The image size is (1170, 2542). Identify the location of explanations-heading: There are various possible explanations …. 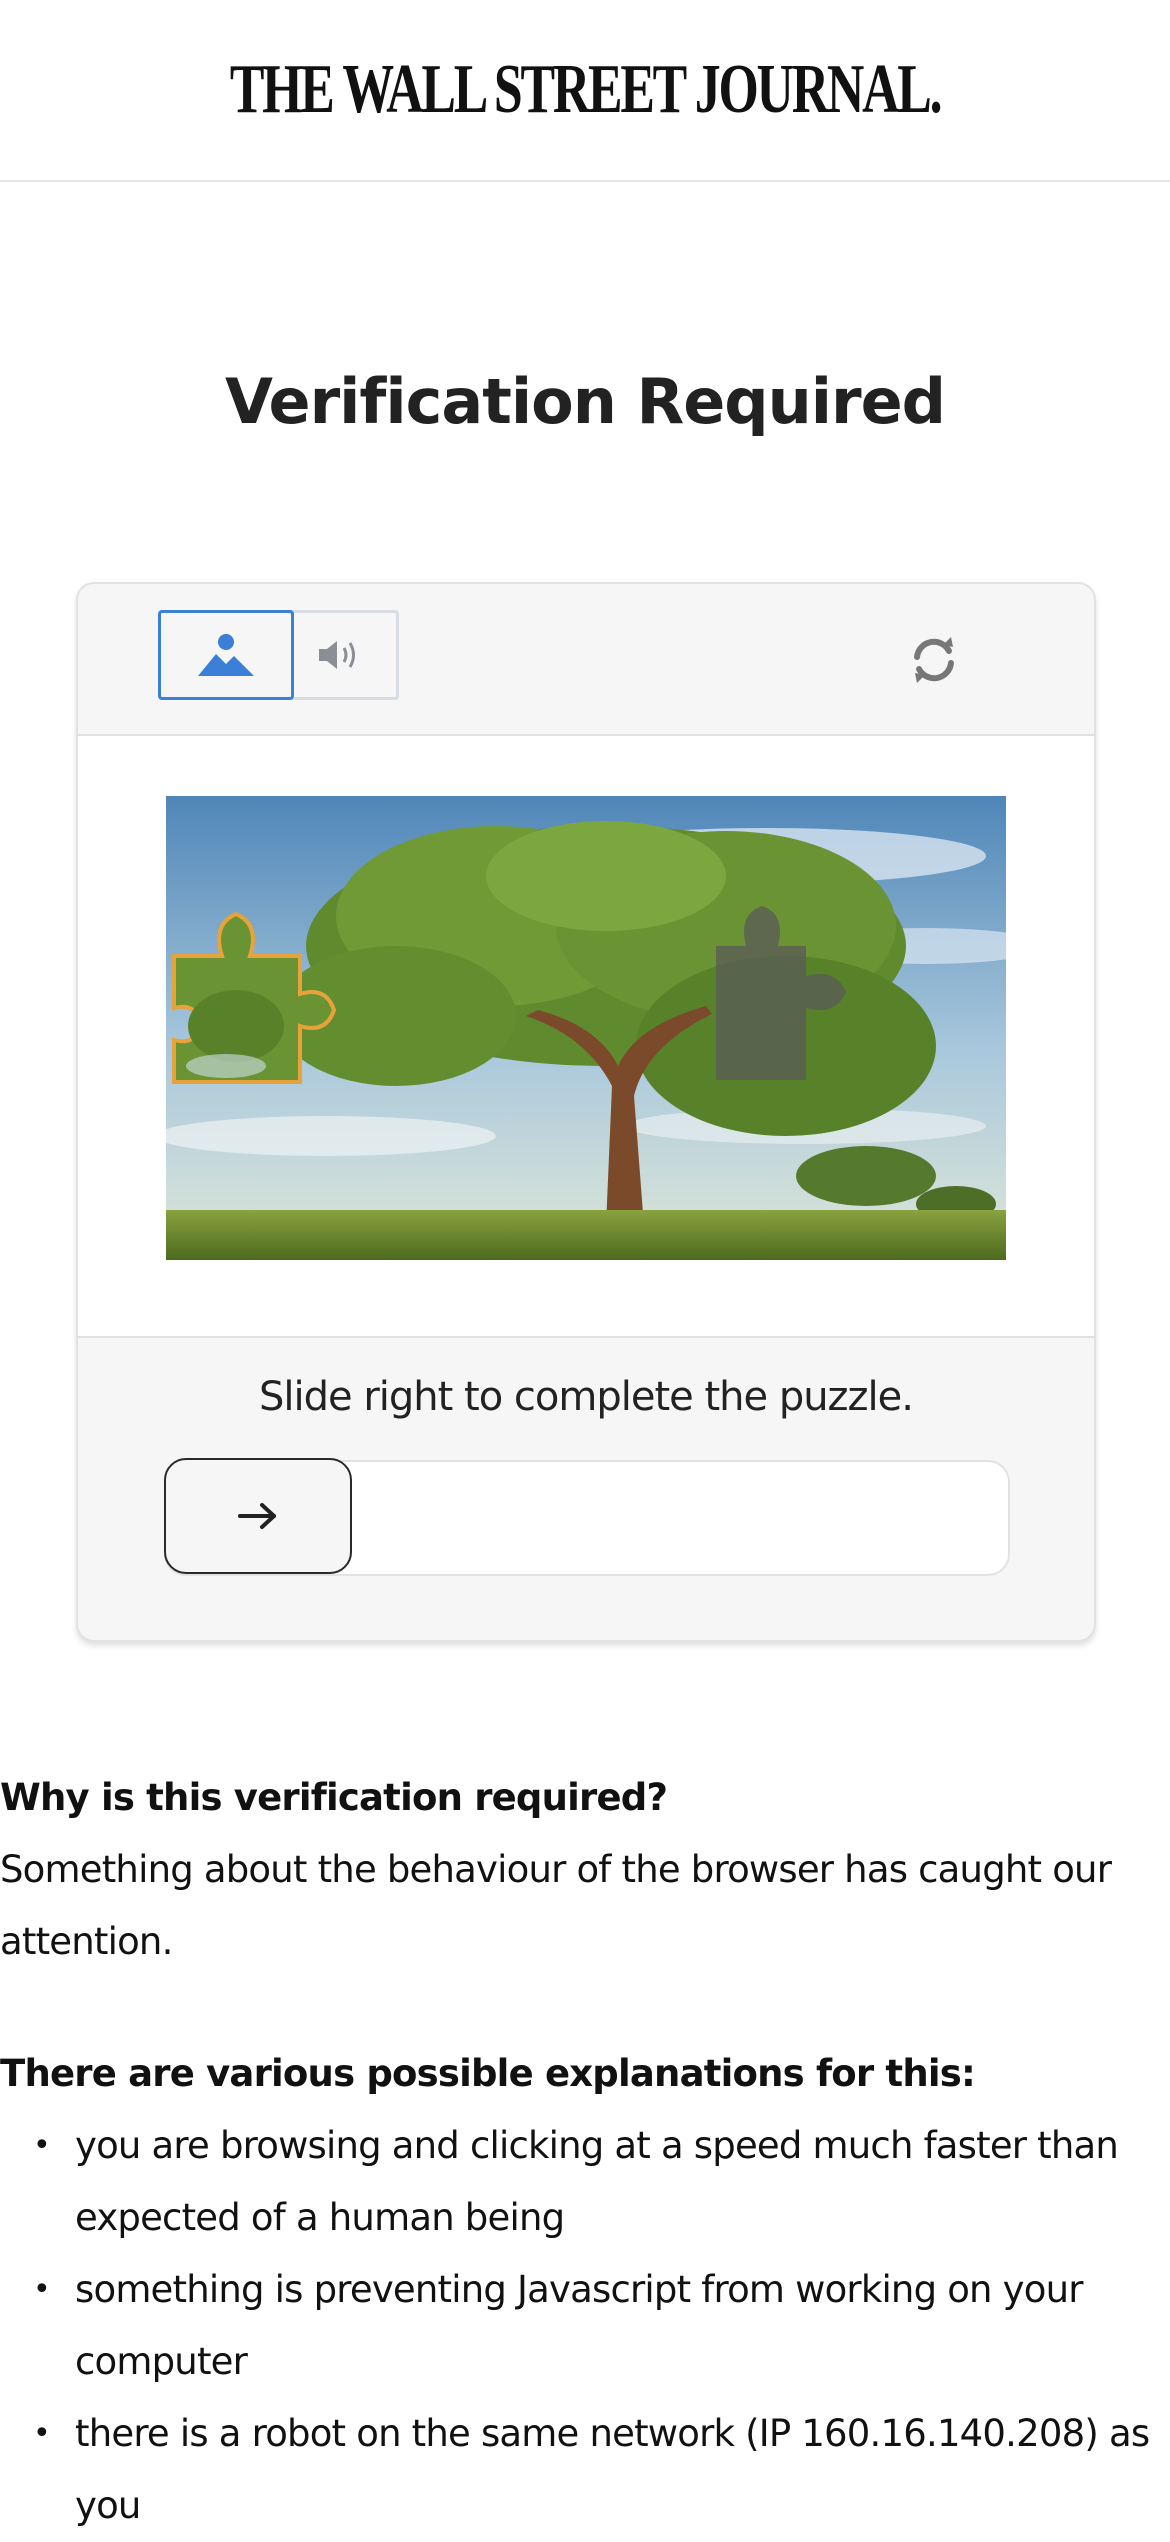
(488, 2073).